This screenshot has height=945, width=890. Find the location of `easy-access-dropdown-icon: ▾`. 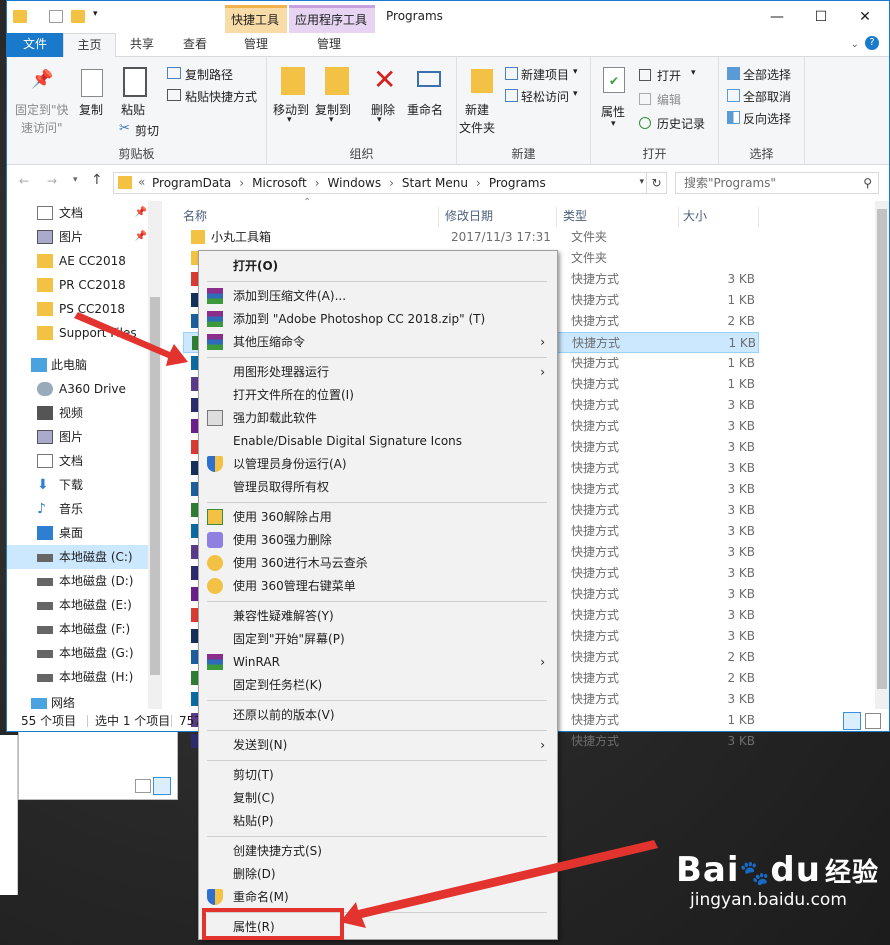

easy-access-dropdown-icon: ▾ is located at coordinates (575, 94).